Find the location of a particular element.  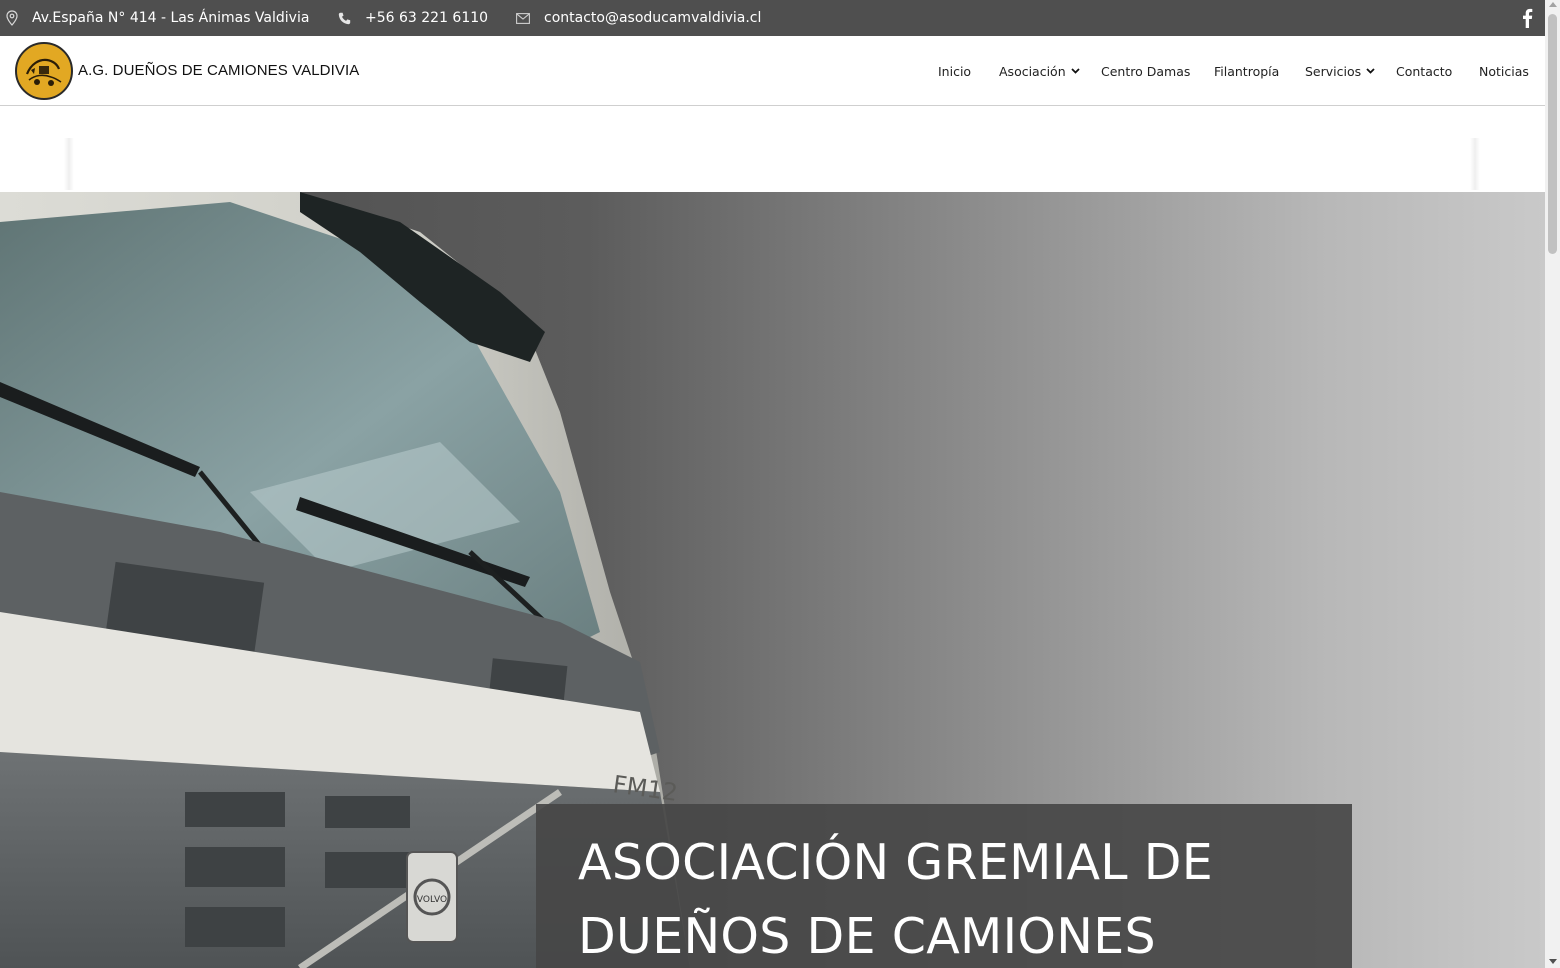

slider-spacer is located at coordinates (772, 149).